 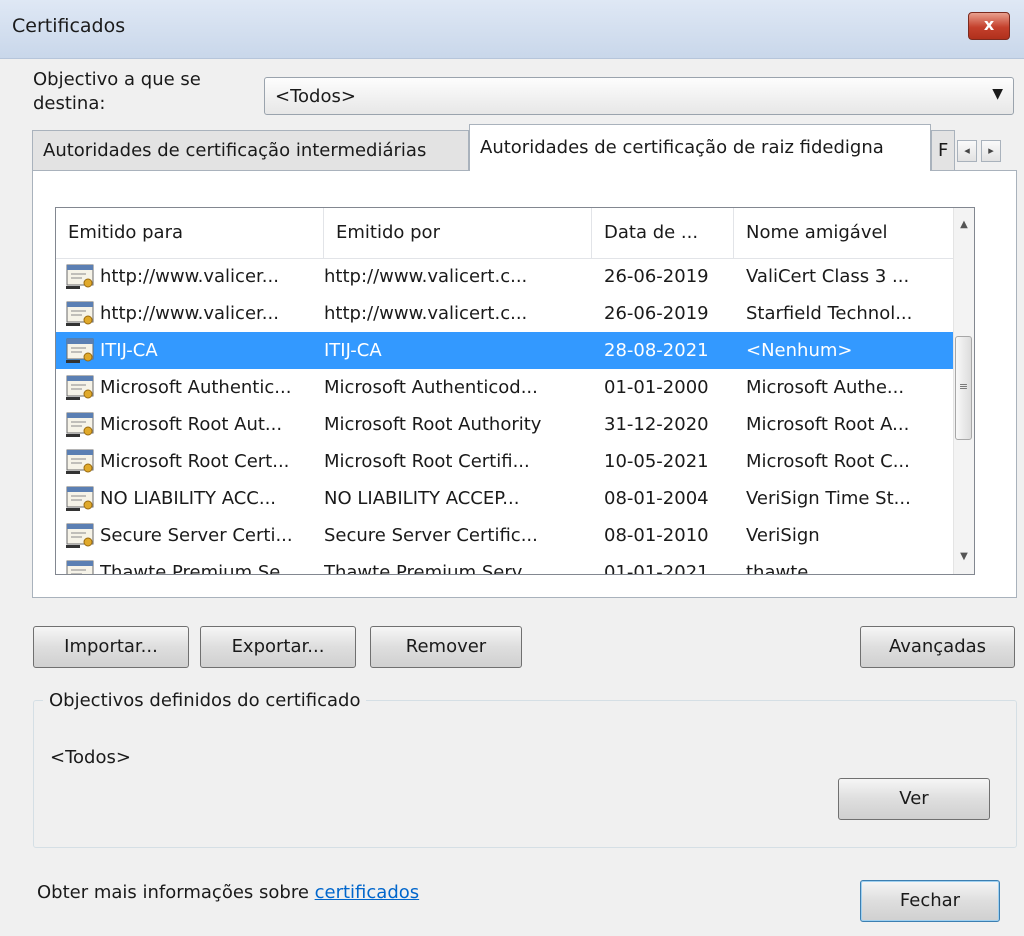 What do you see at coordinates (656, 568) in the screenshot?
I see `cell-expiration-date: 01-01-2021` at bounding box center [656, 568].